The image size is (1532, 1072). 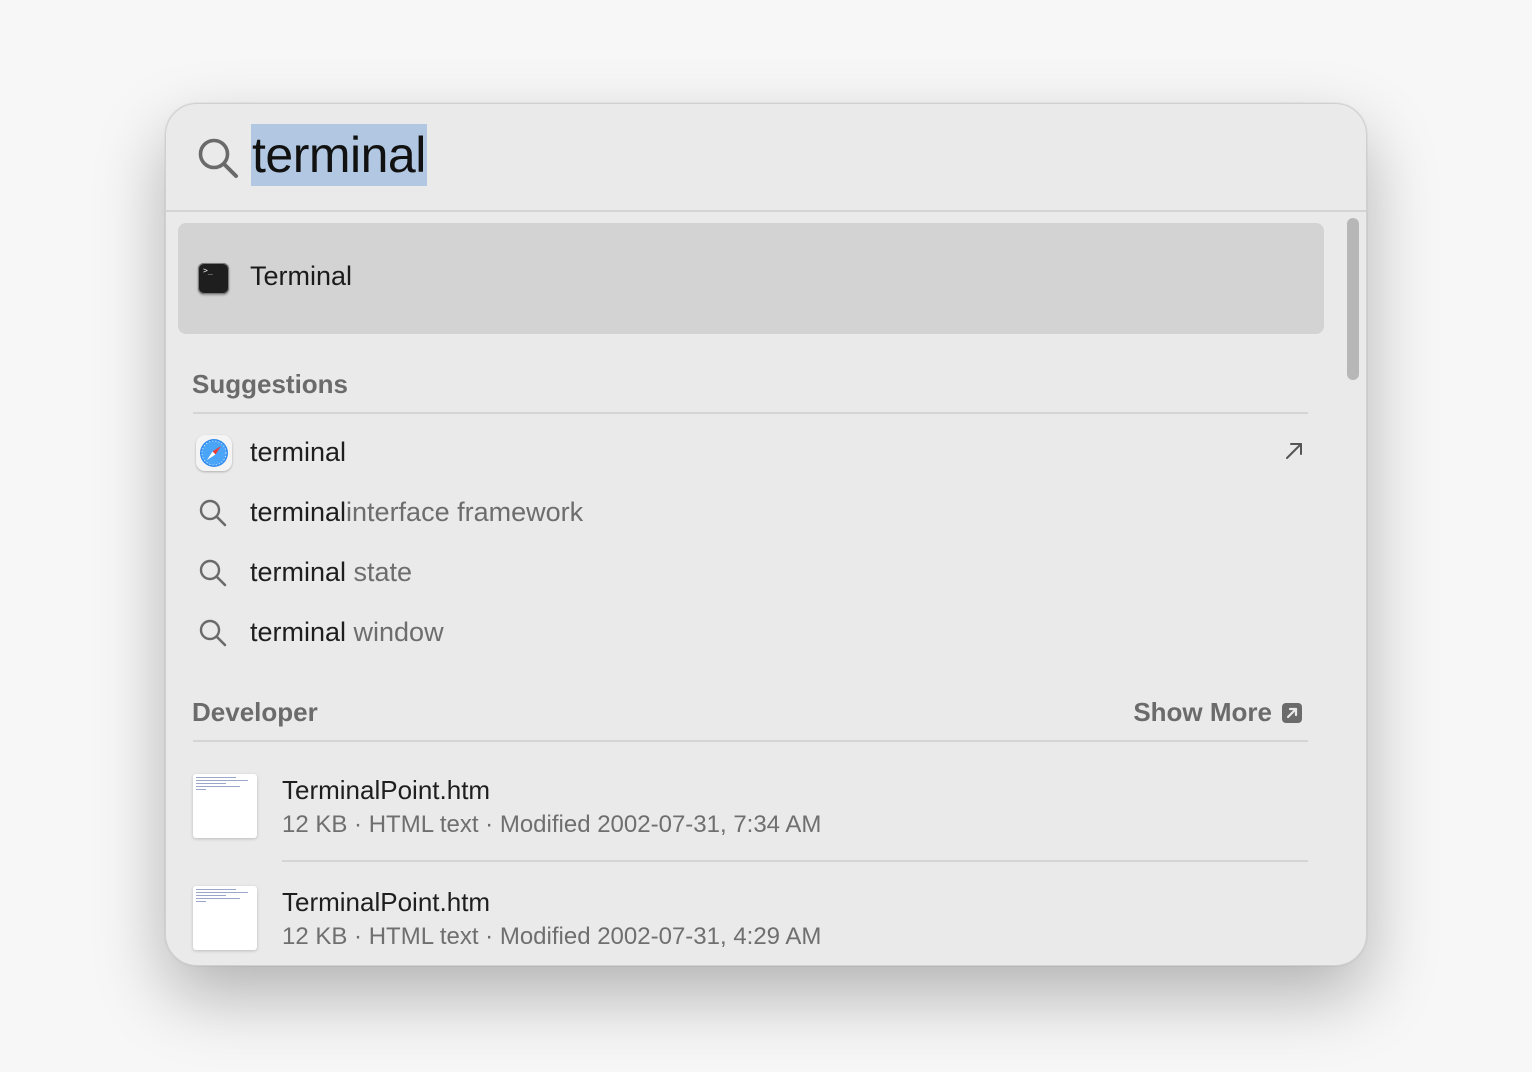 What do you see at coordinates (270, 384) in the screenshot?
I see `suggestions-header: Suggestions` at bounding box center [270, 384].